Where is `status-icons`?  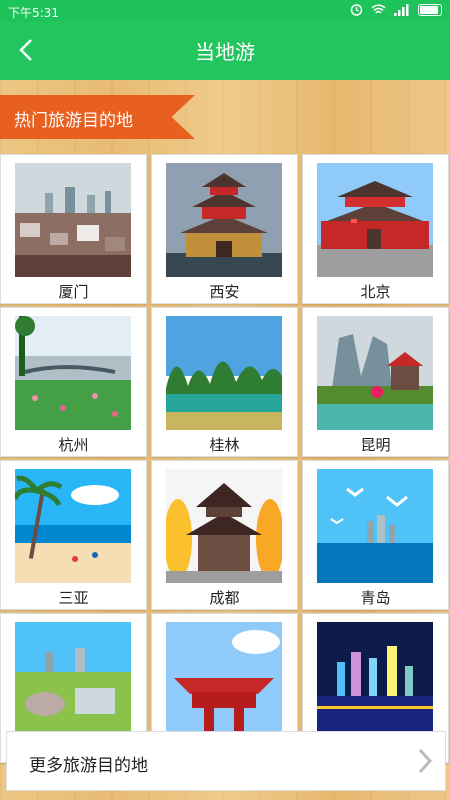
status-icons is located at coordinates (396, 9).